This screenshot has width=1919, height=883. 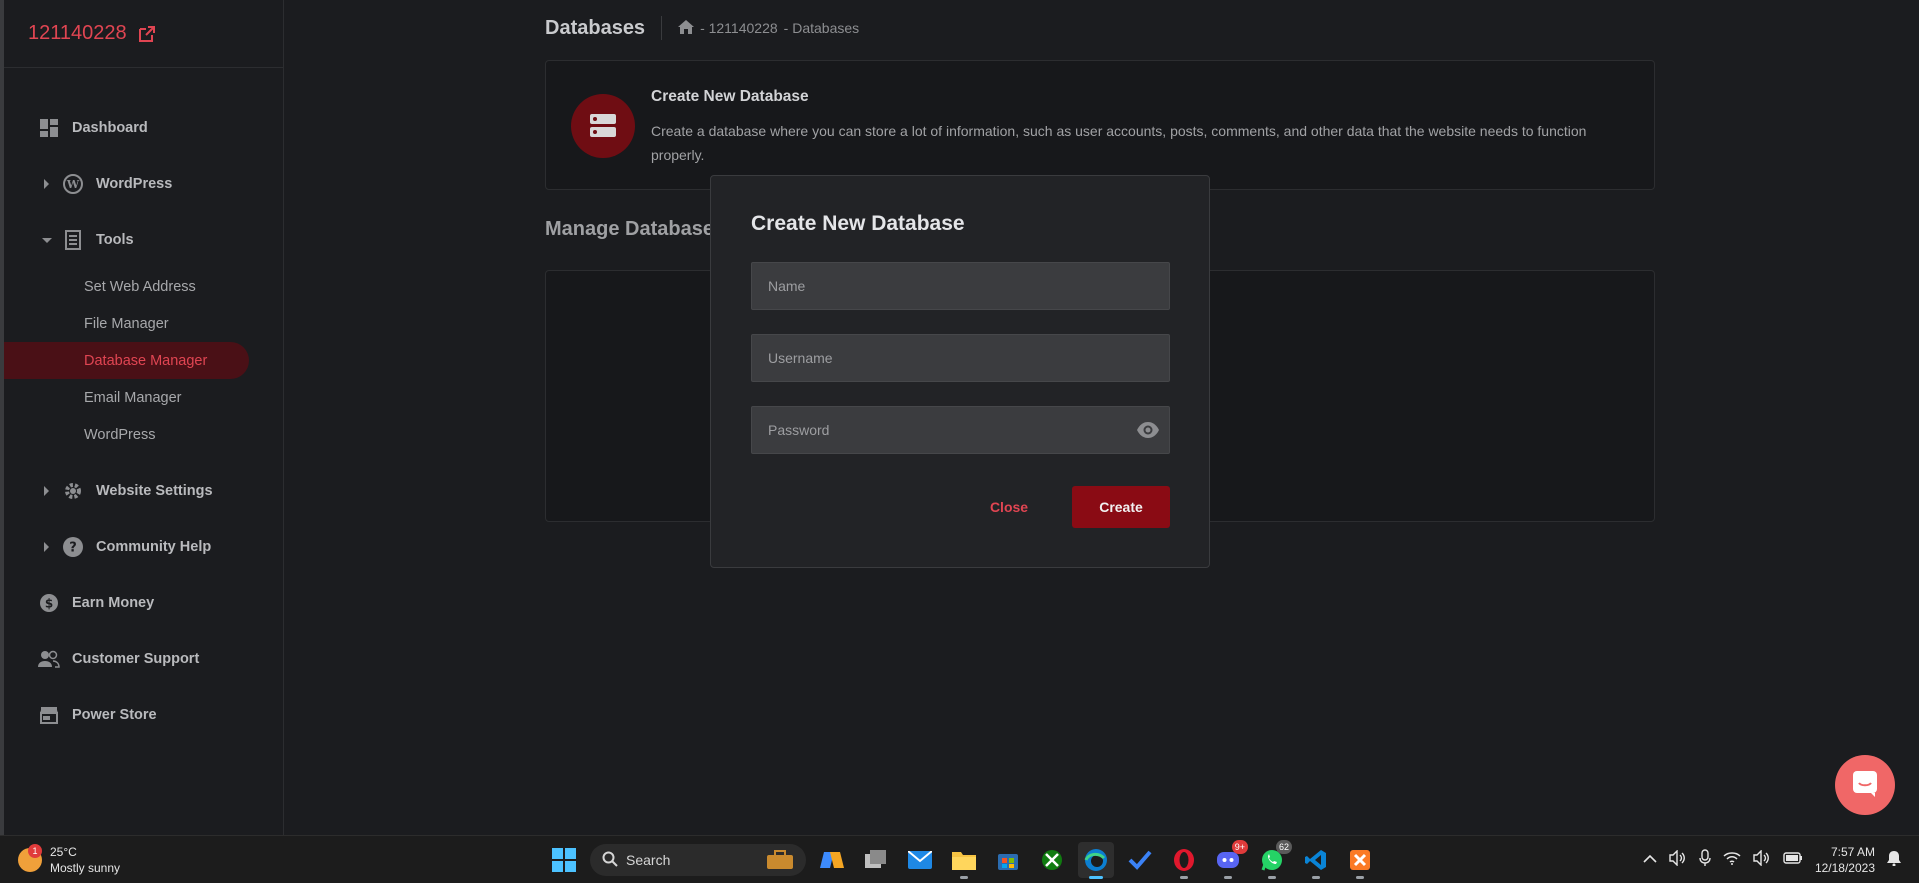 I want to click on search-icon, so click(x=610, y=860).